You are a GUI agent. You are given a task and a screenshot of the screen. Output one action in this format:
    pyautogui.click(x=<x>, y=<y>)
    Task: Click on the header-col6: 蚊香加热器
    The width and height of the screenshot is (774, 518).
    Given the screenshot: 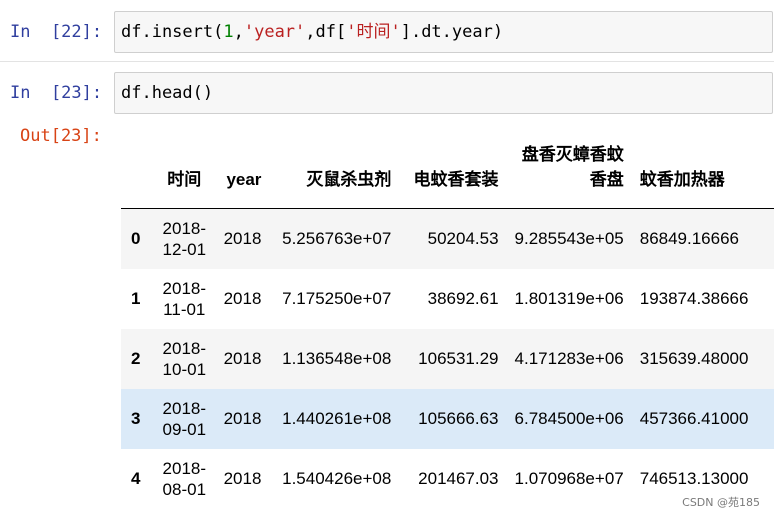 What is the action you would take?
    pyautogui.click(x=702, y=174)
    